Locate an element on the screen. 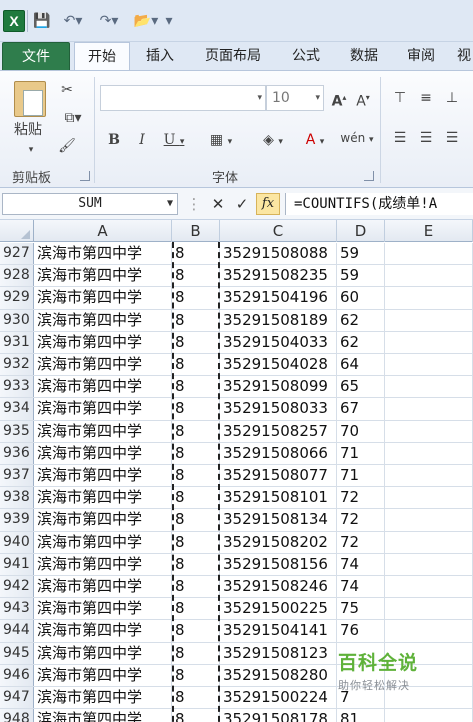  row-header: 938 is located at coordinates (17, 498).